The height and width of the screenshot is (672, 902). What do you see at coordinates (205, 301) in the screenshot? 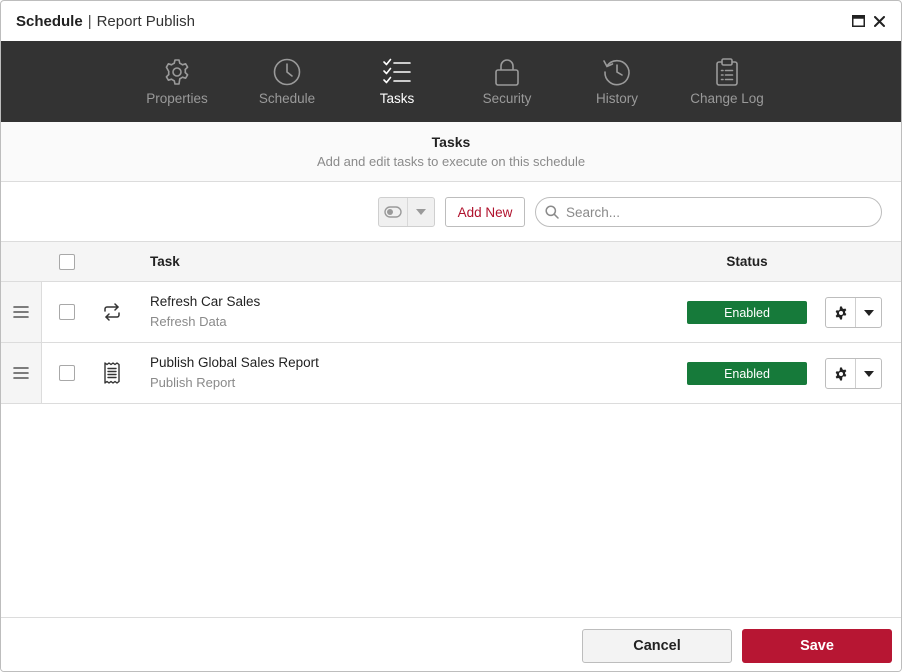
I see `task-name: Refresh Car Sales` at bounding box center [205, 301].